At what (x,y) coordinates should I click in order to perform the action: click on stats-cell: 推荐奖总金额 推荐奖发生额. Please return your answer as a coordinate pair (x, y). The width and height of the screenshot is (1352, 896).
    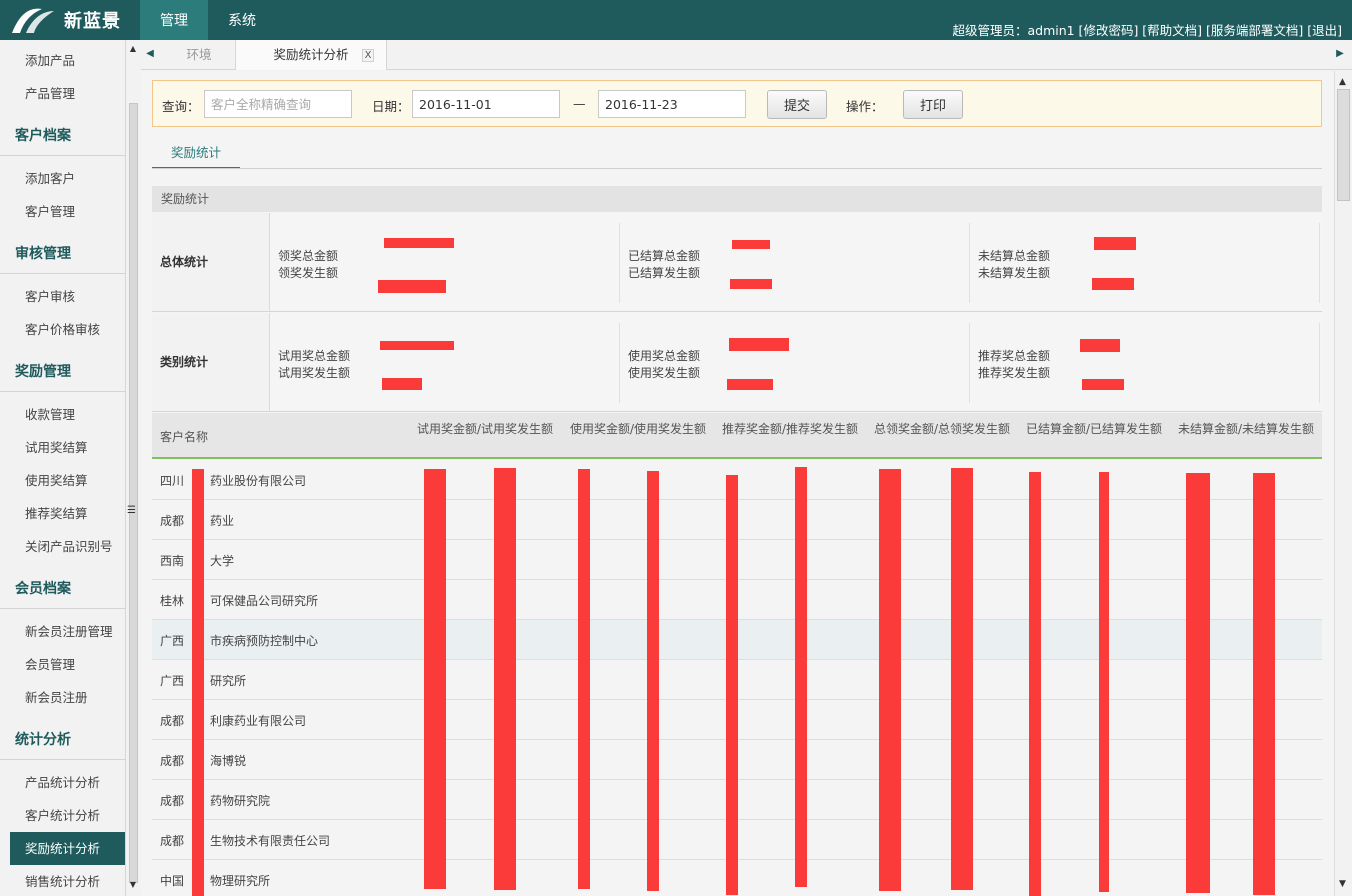
    Looking at the image, I should click on (1145, 363).